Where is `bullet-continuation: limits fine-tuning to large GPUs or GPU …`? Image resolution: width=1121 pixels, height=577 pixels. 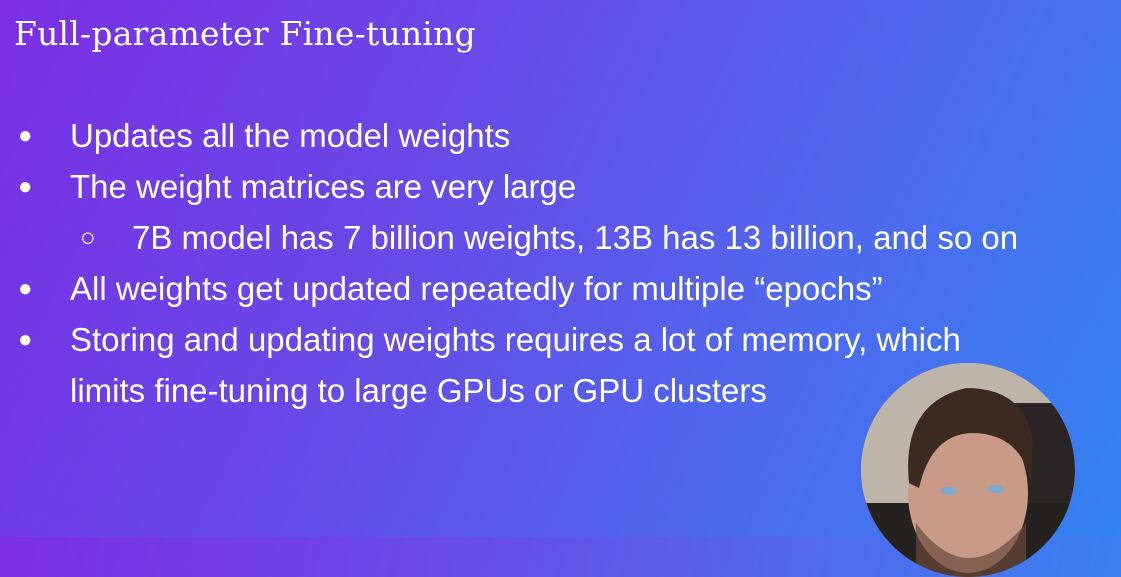
bullet-continuation: limits fine-tuning to large GPUs or GPU … is located at coordinates (418, 390).